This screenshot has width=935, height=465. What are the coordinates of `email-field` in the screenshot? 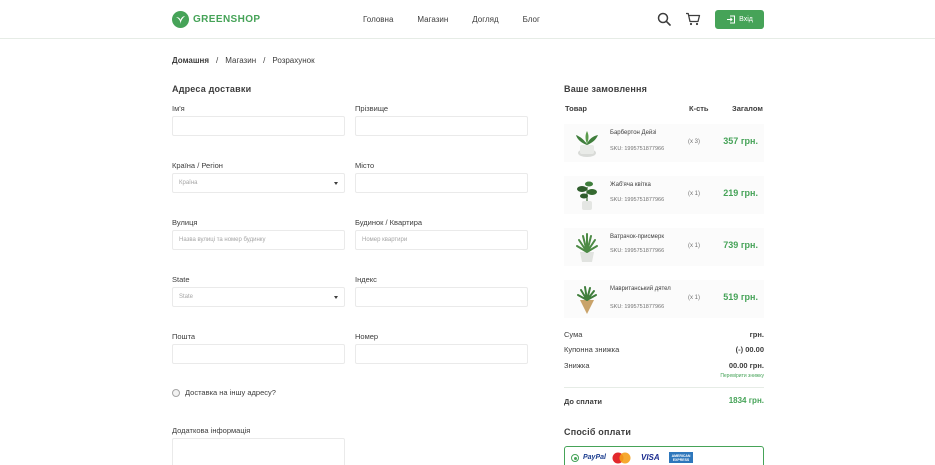 It's located at (258, 354).